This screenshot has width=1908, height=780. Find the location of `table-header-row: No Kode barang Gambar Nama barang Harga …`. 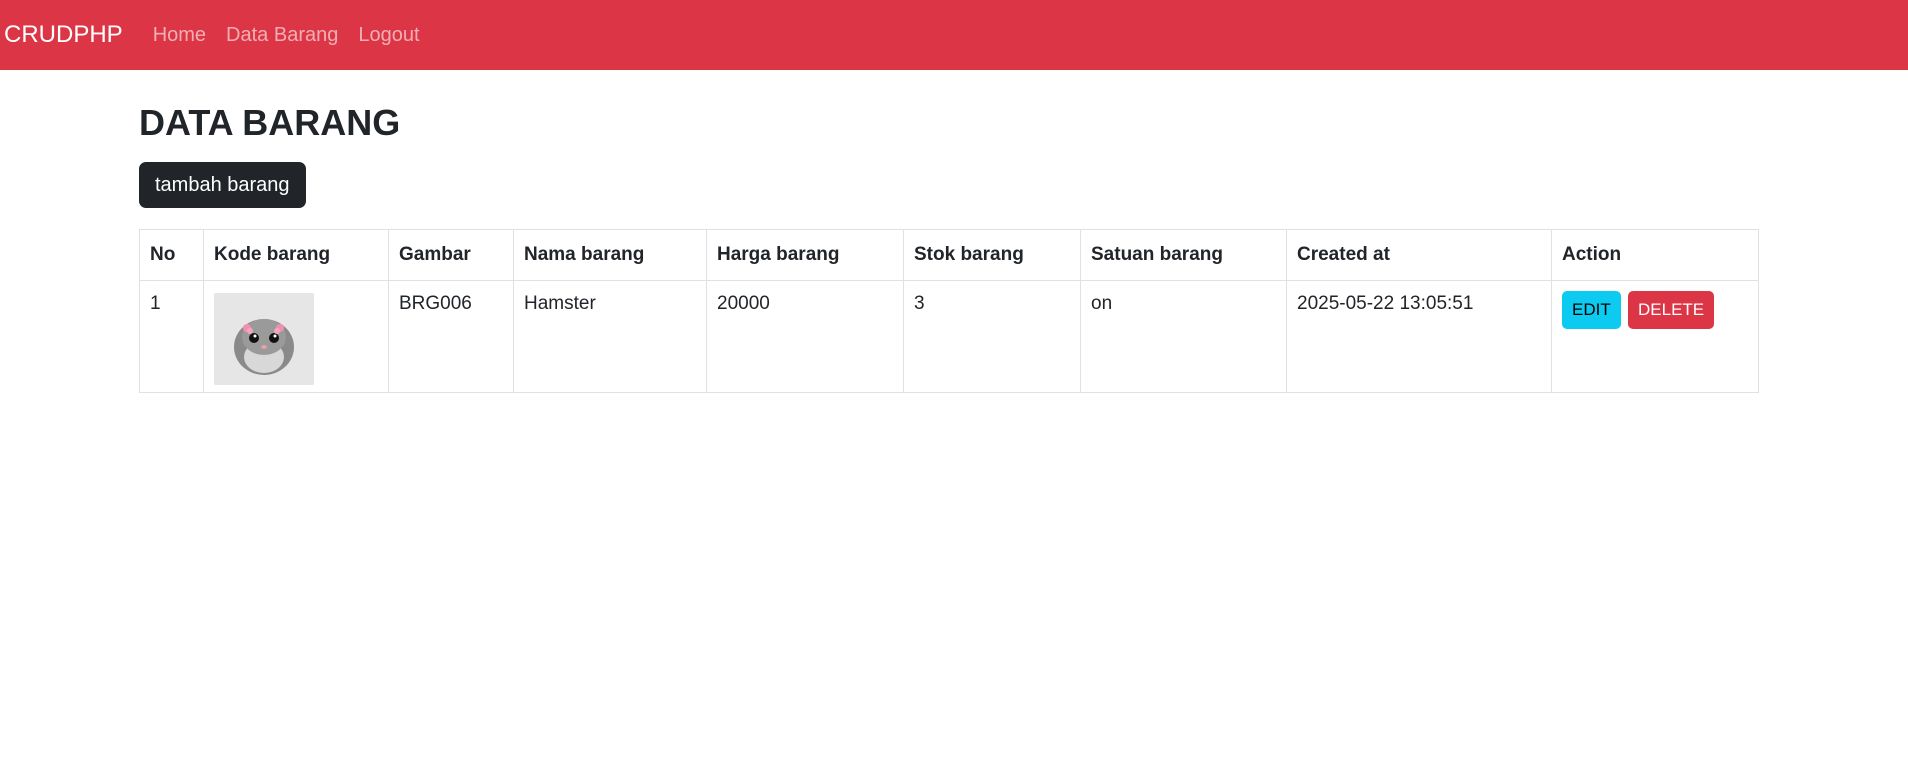

table-header-row: No Kode barang Gambar Nama barang Harga … is located at coordinates (949, 255).